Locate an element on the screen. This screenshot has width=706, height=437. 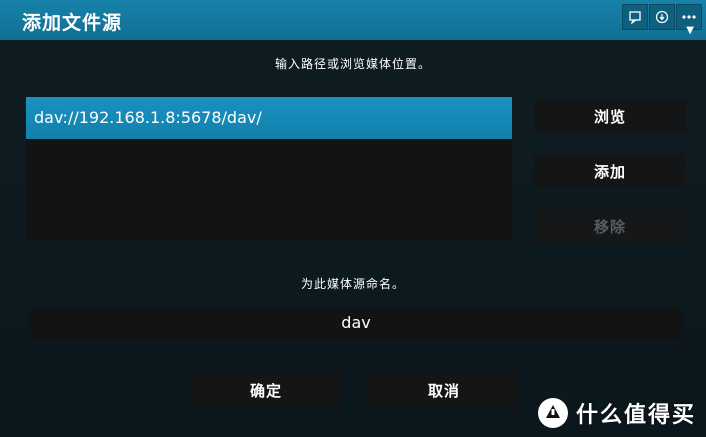
watermark-logo-icon is located at coordinates (552, 413).